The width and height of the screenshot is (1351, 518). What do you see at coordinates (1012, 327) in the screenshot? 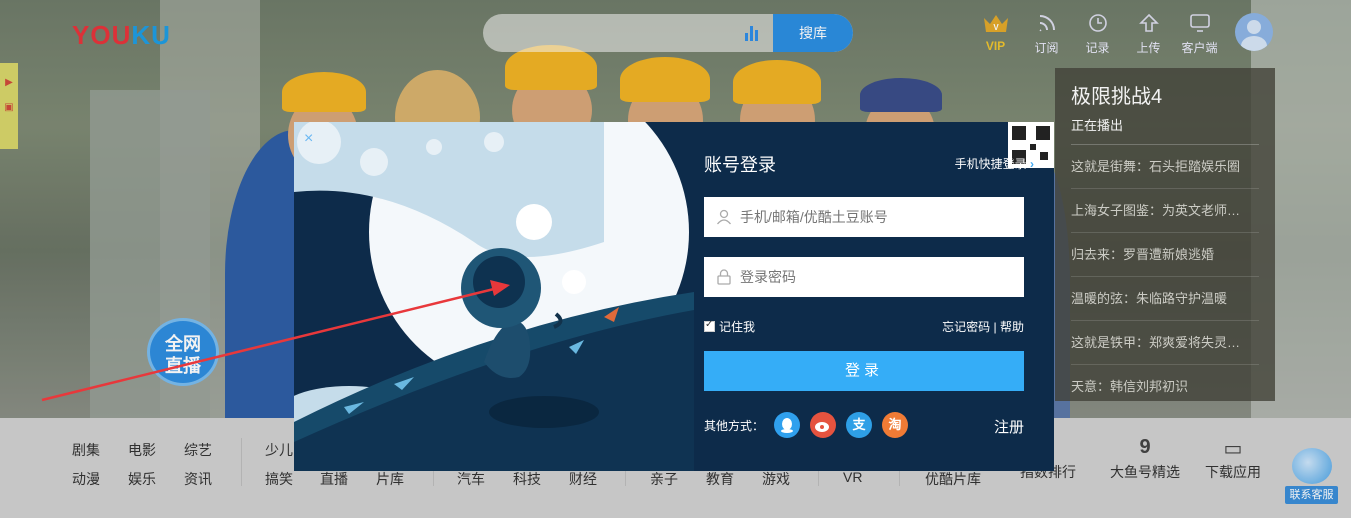
I see `help-link: 帮助` at bounding box center [1012, 327].